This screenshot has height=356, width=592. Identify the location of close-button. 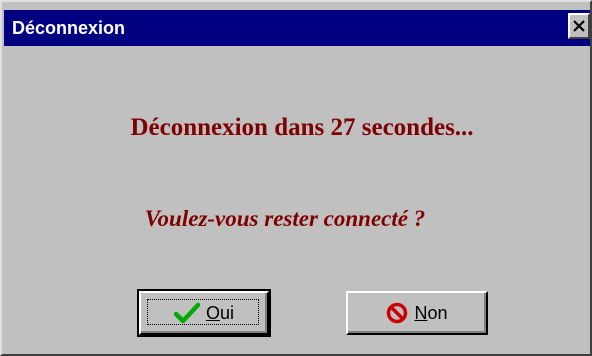
(579, 26).